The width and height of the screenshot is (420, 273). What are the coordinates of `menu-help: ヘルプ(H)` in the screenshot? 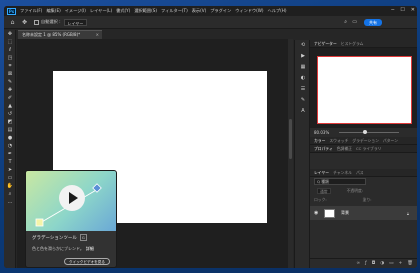 It's located at (277, 11).